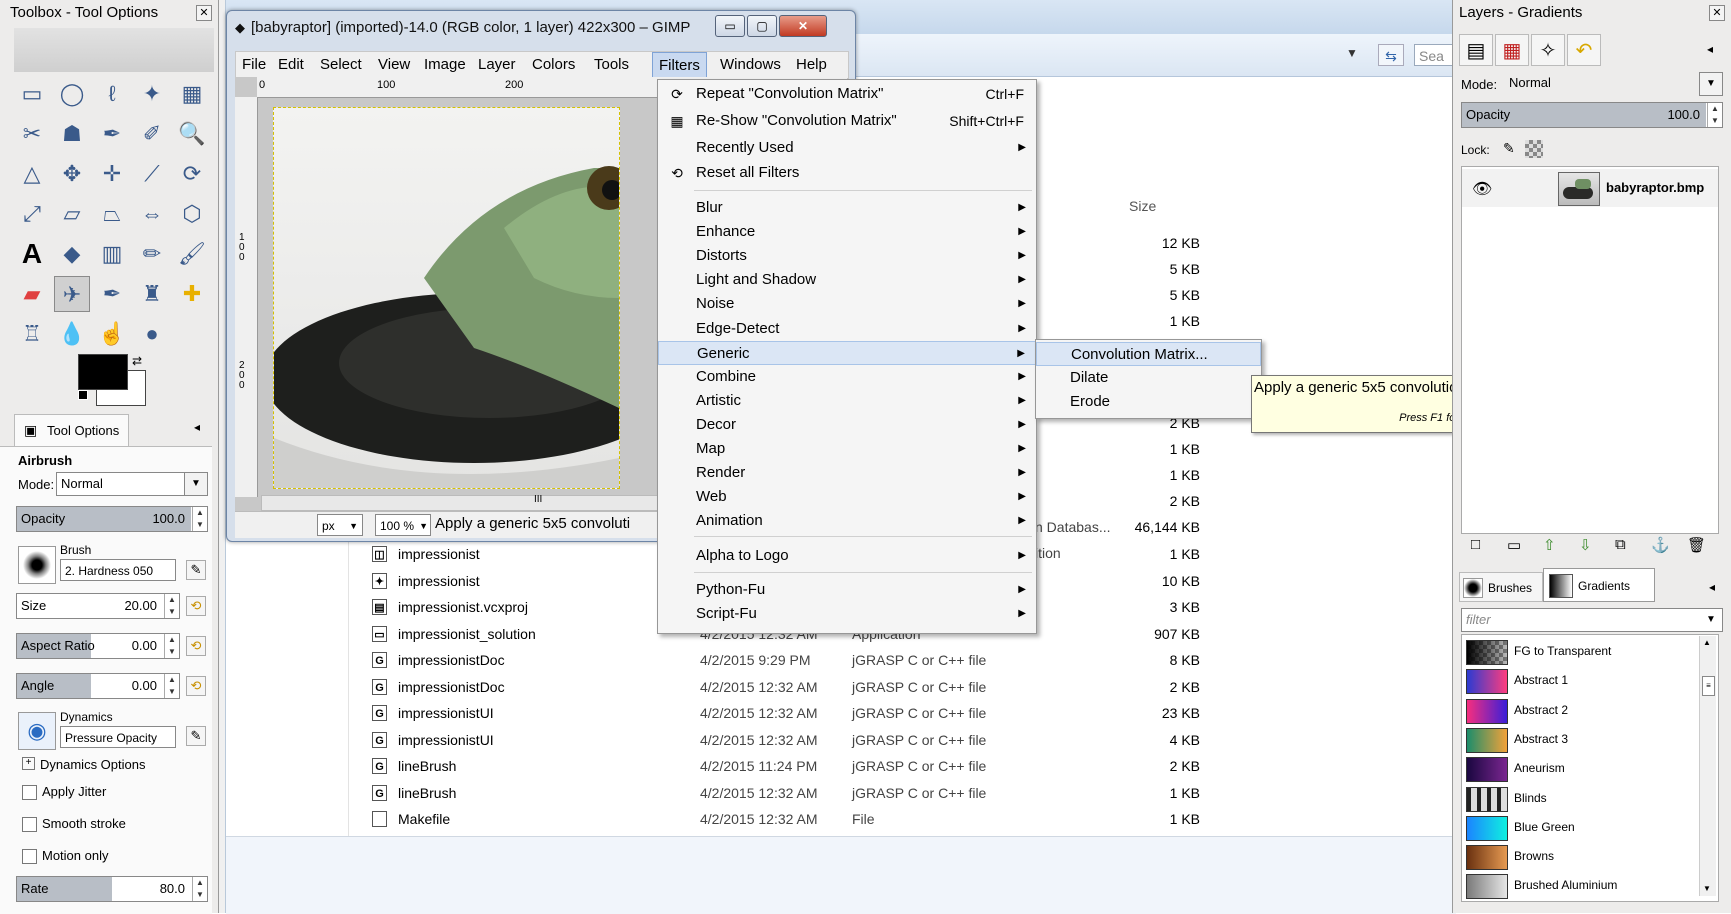 Image resolution: width=1731 pixels, height=914 pixels. I want to click on scale-icon: ⤢, so click(32, 214).